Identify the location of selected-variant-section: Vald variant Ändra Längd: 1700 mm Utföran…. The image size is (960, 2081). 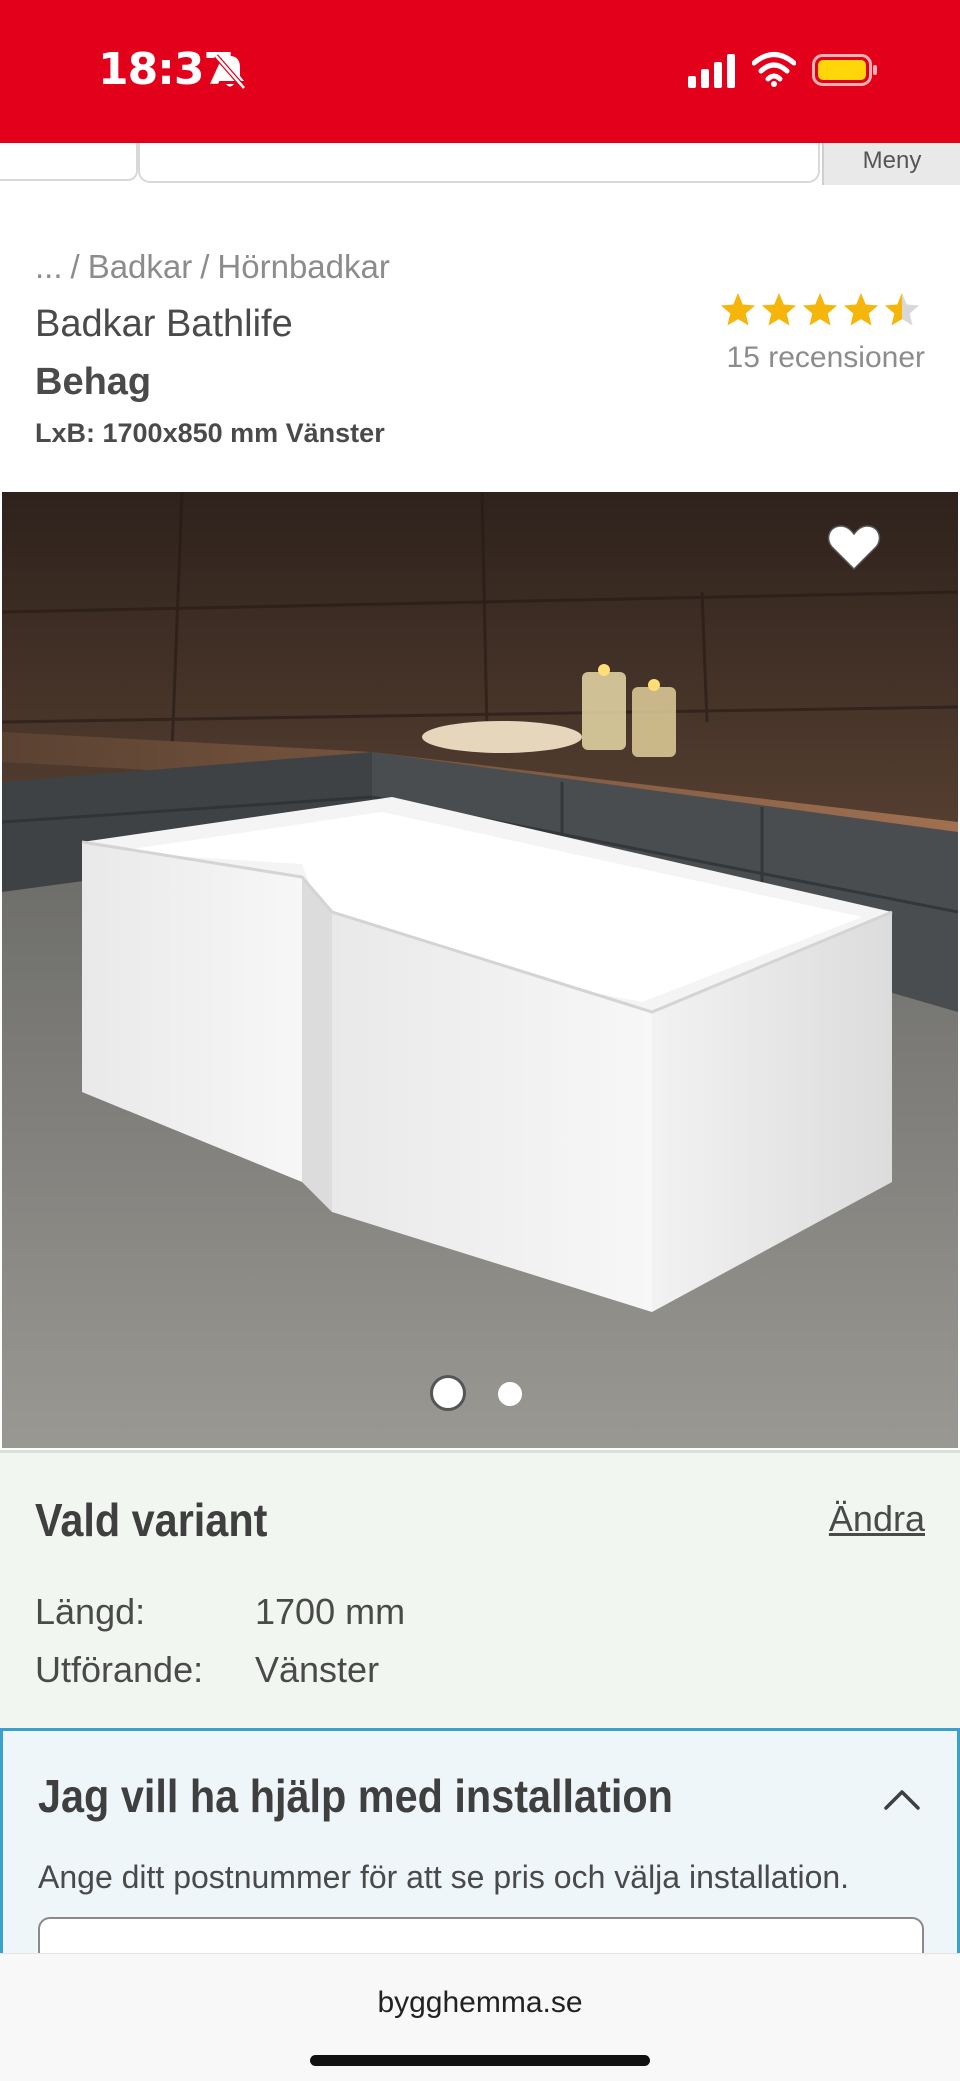
(480, 1589).